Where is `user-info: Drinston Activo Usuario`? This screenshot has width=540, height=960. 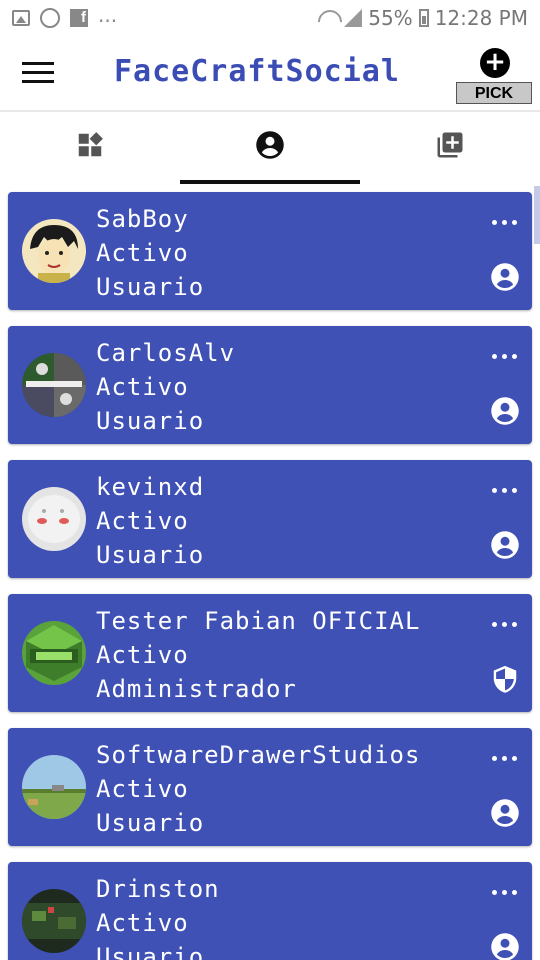 user-info: Drinston Activo Usuario is located at coordinates (158, 916).